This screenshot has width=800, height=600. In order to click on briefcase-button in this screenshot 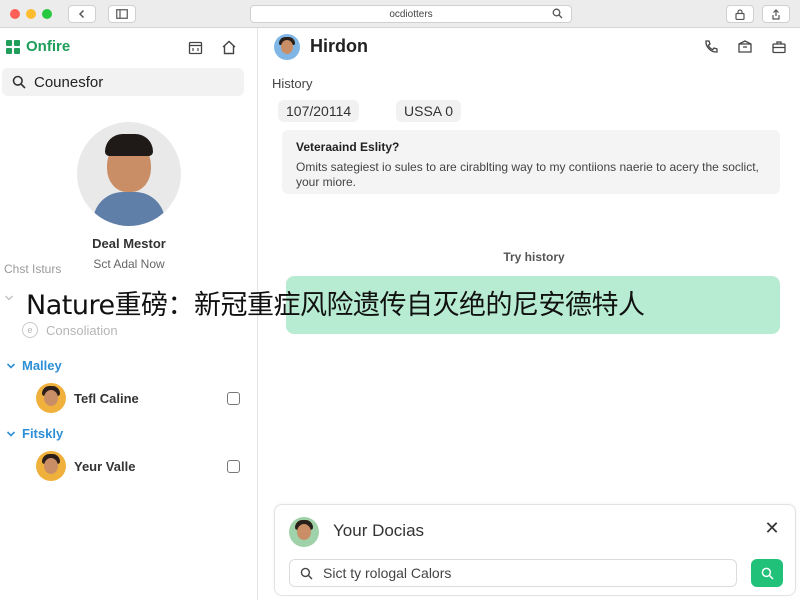, I will do `click(779, 47)`.